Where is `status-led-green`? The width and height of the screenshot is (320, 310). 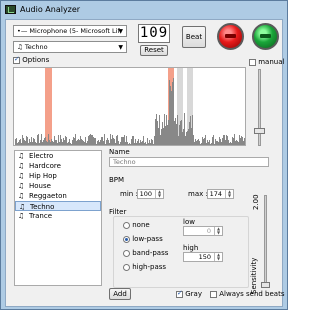 status-led-green is located at coordinates (265, 36).